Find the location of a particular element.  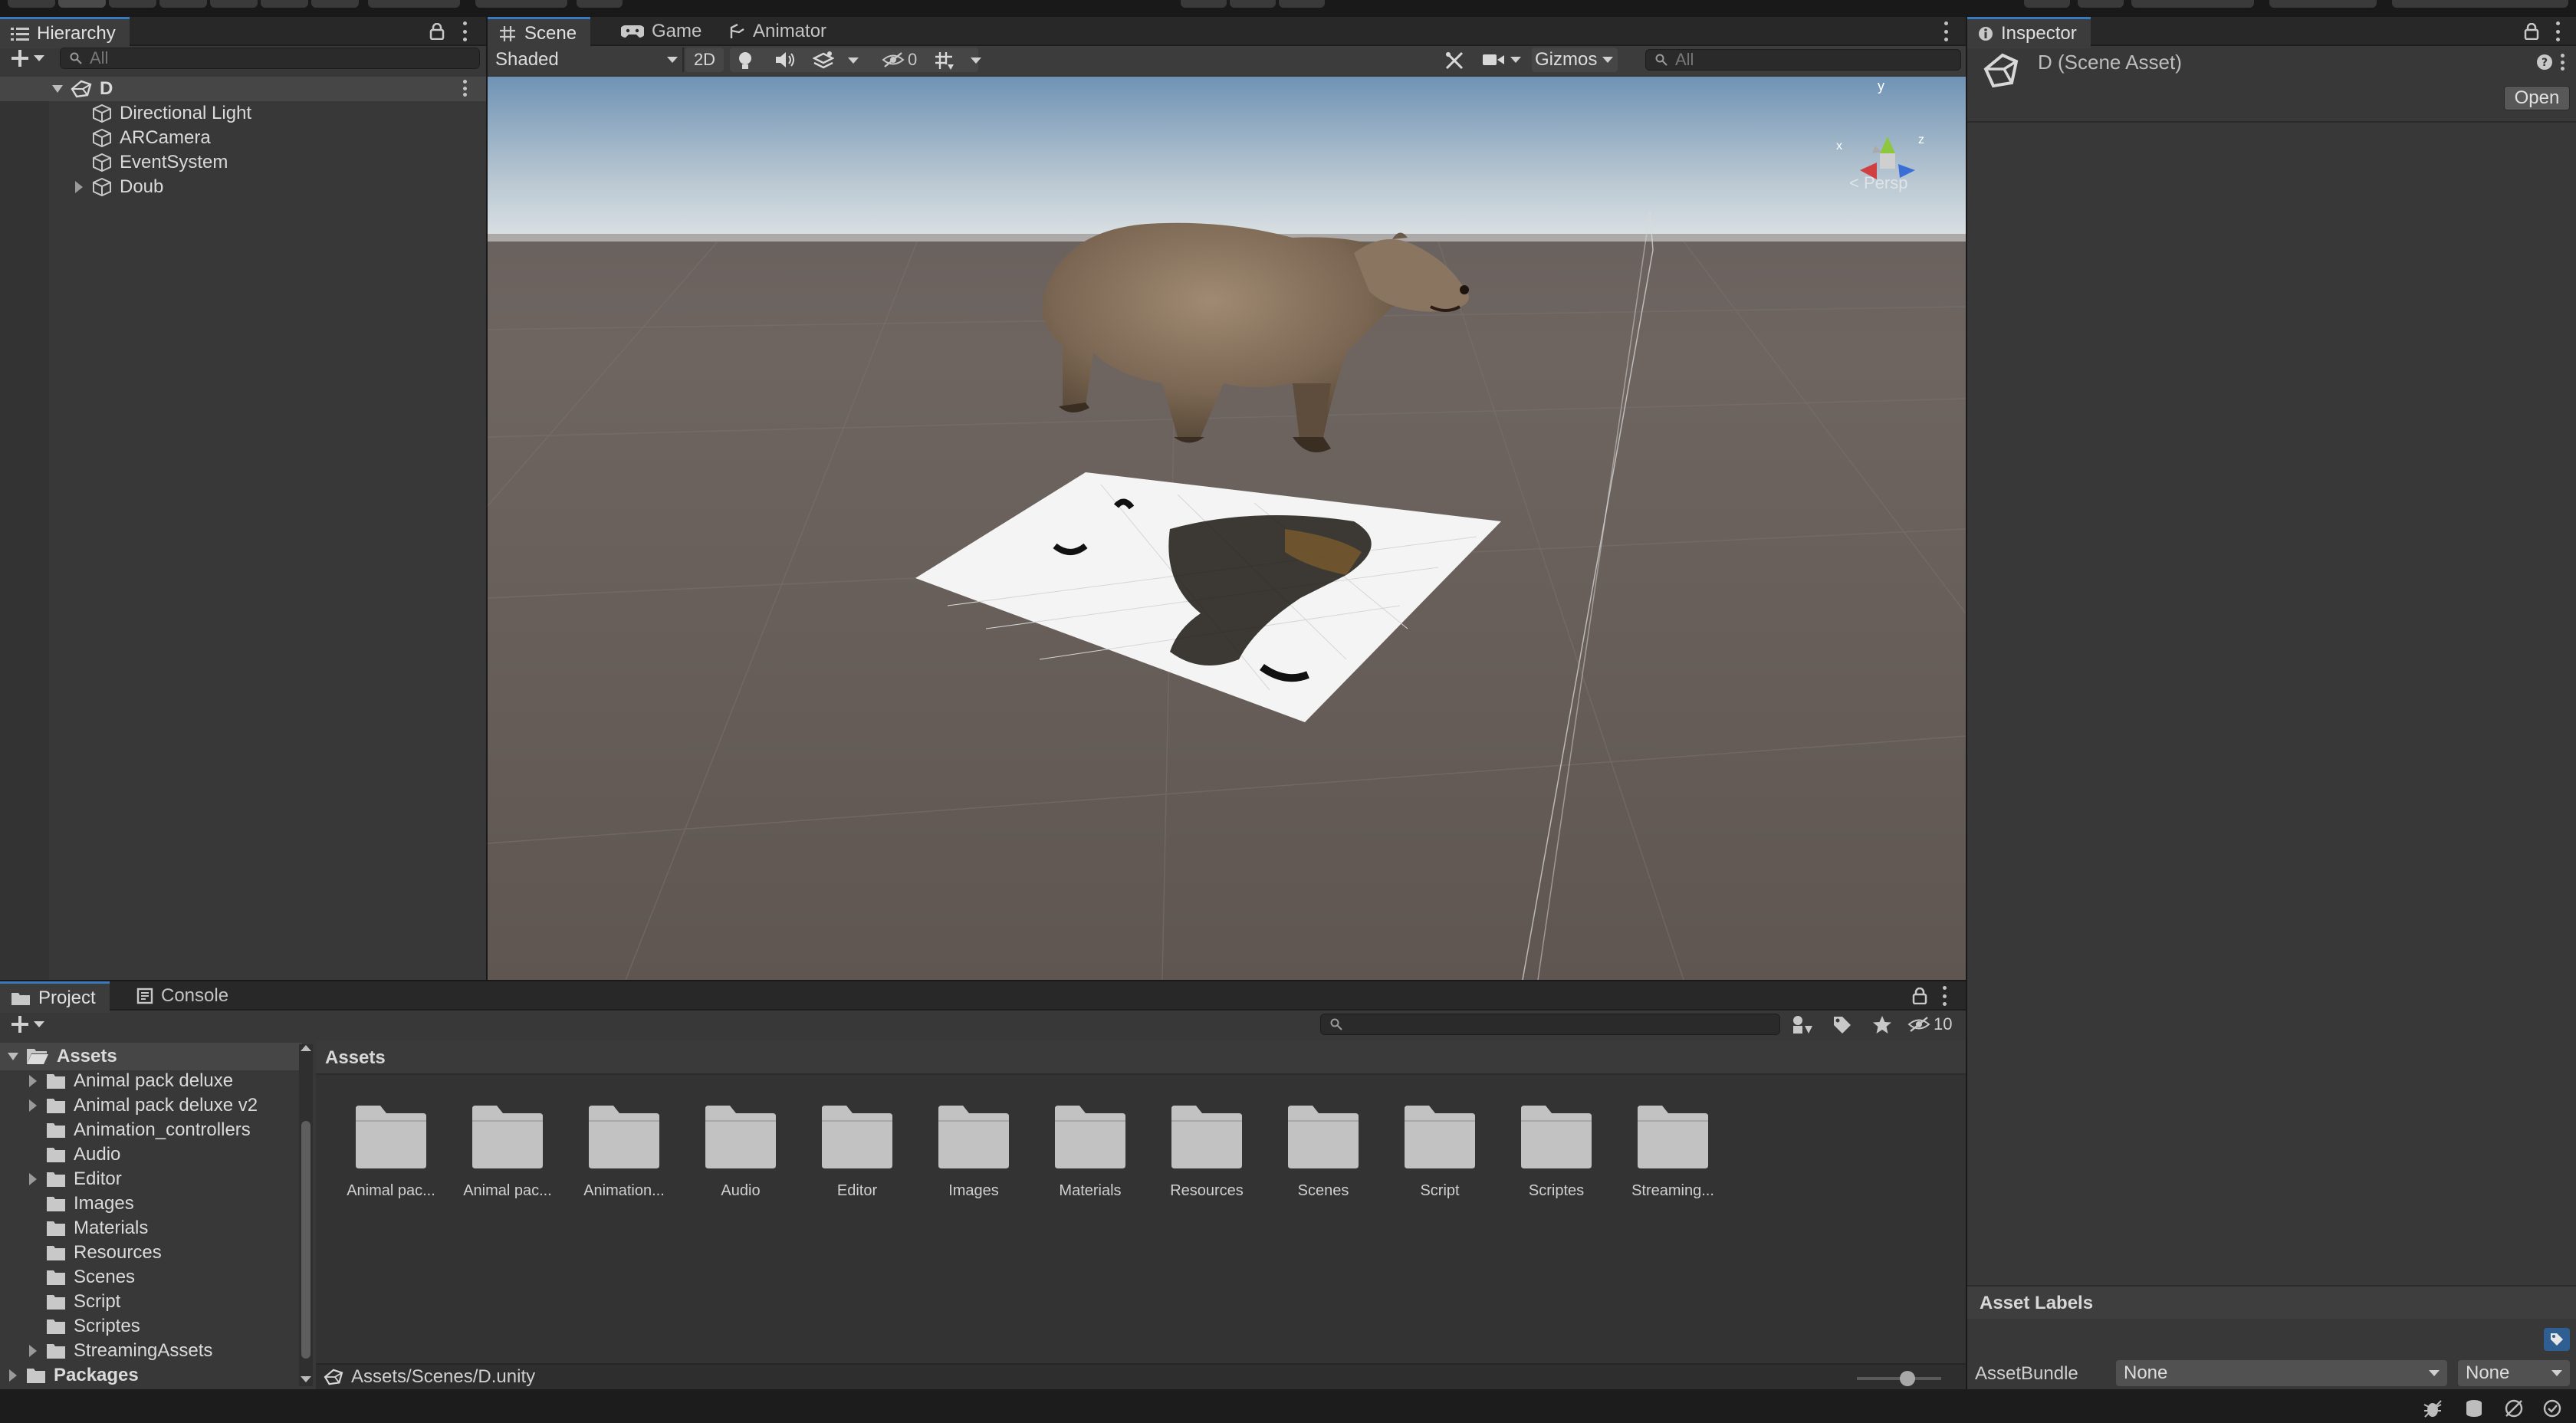

pause-button is located at coordinates (1253, 4).